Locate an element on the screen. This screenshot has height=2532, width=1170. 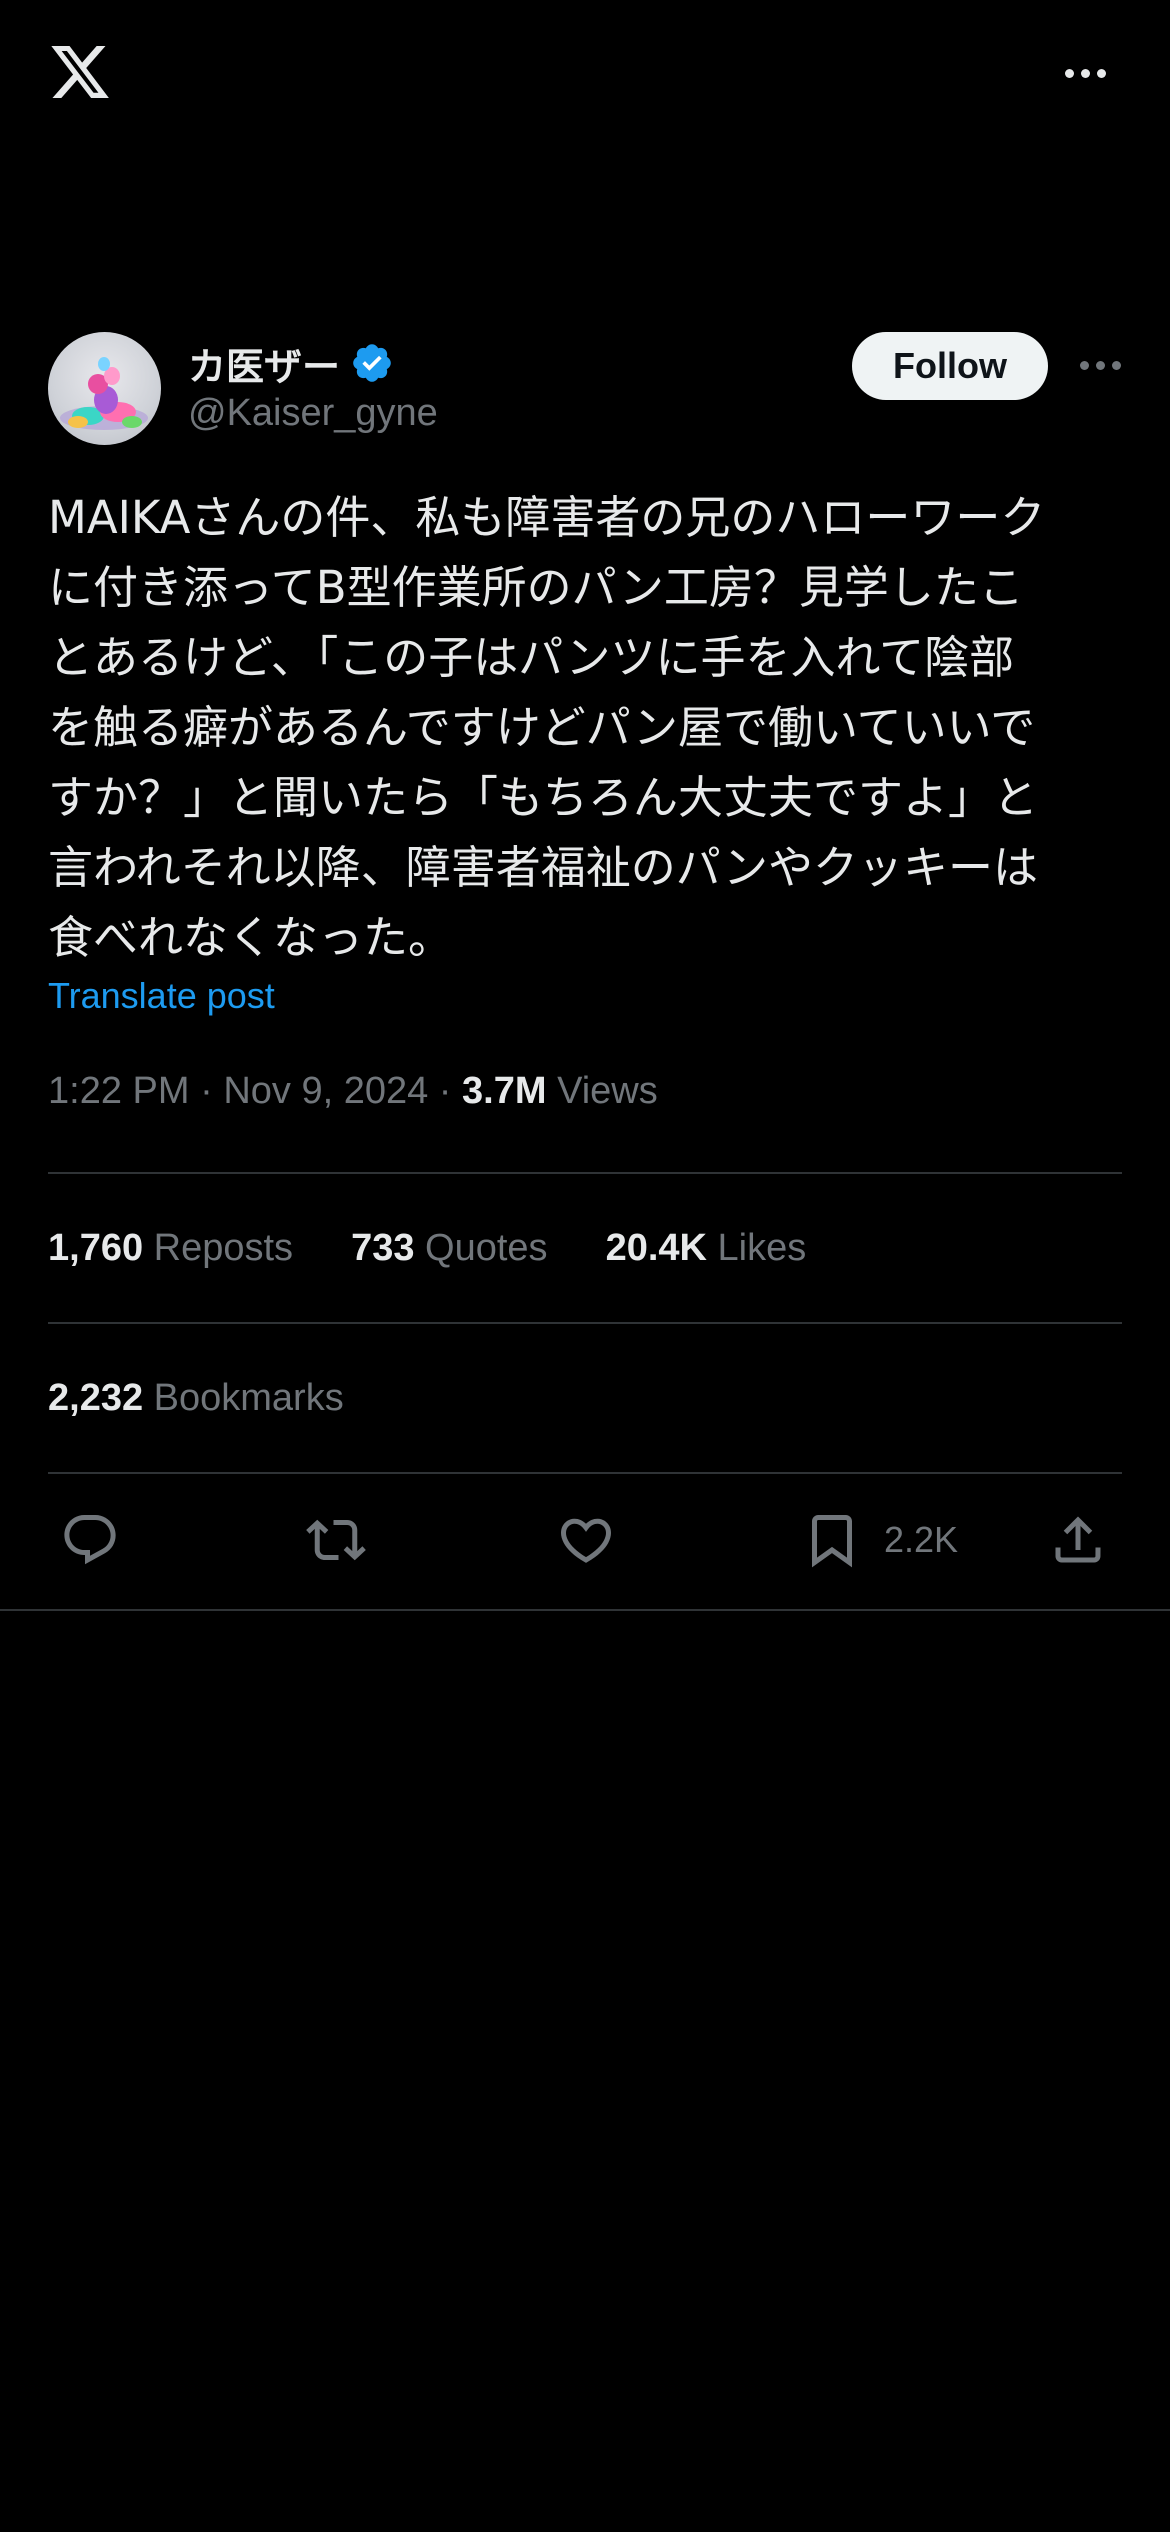
repost-icon is located at coordinates (336, 1540).